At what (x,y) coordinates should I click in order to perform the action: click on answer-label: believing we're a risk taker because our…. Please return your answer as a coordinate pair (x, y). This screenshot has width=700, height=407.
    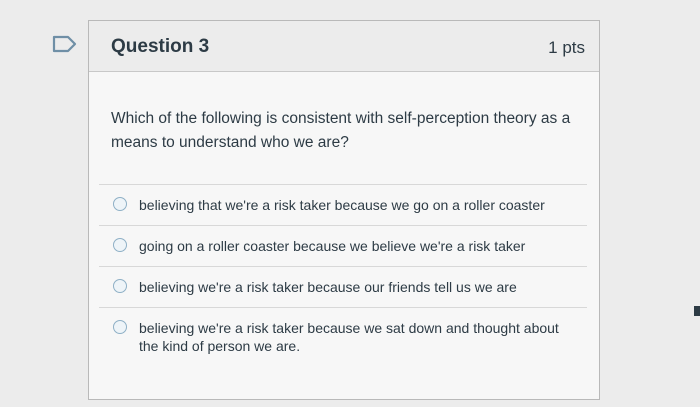
    Looking at the image, I should click on (328, 287).